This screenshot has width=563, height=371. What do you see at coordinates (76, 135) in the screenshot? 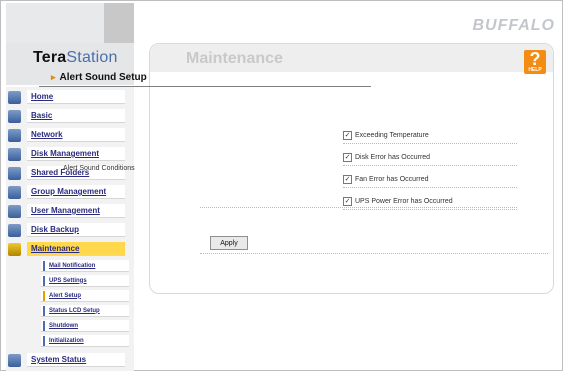
I see `sidebar-tab: Network` at bounding box center [76, 135].